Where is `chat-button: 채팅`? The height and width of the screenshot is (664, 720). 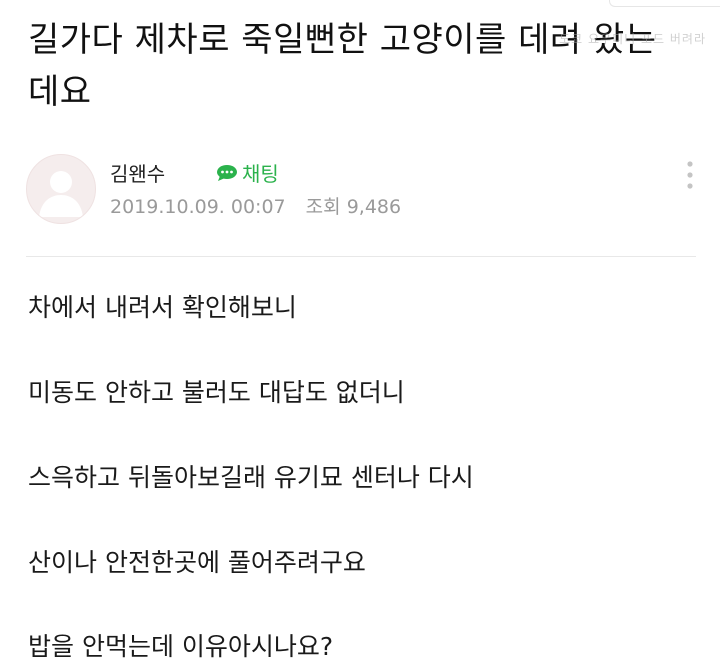 chat-button: 채팅 is located at coordinates (247, 172).